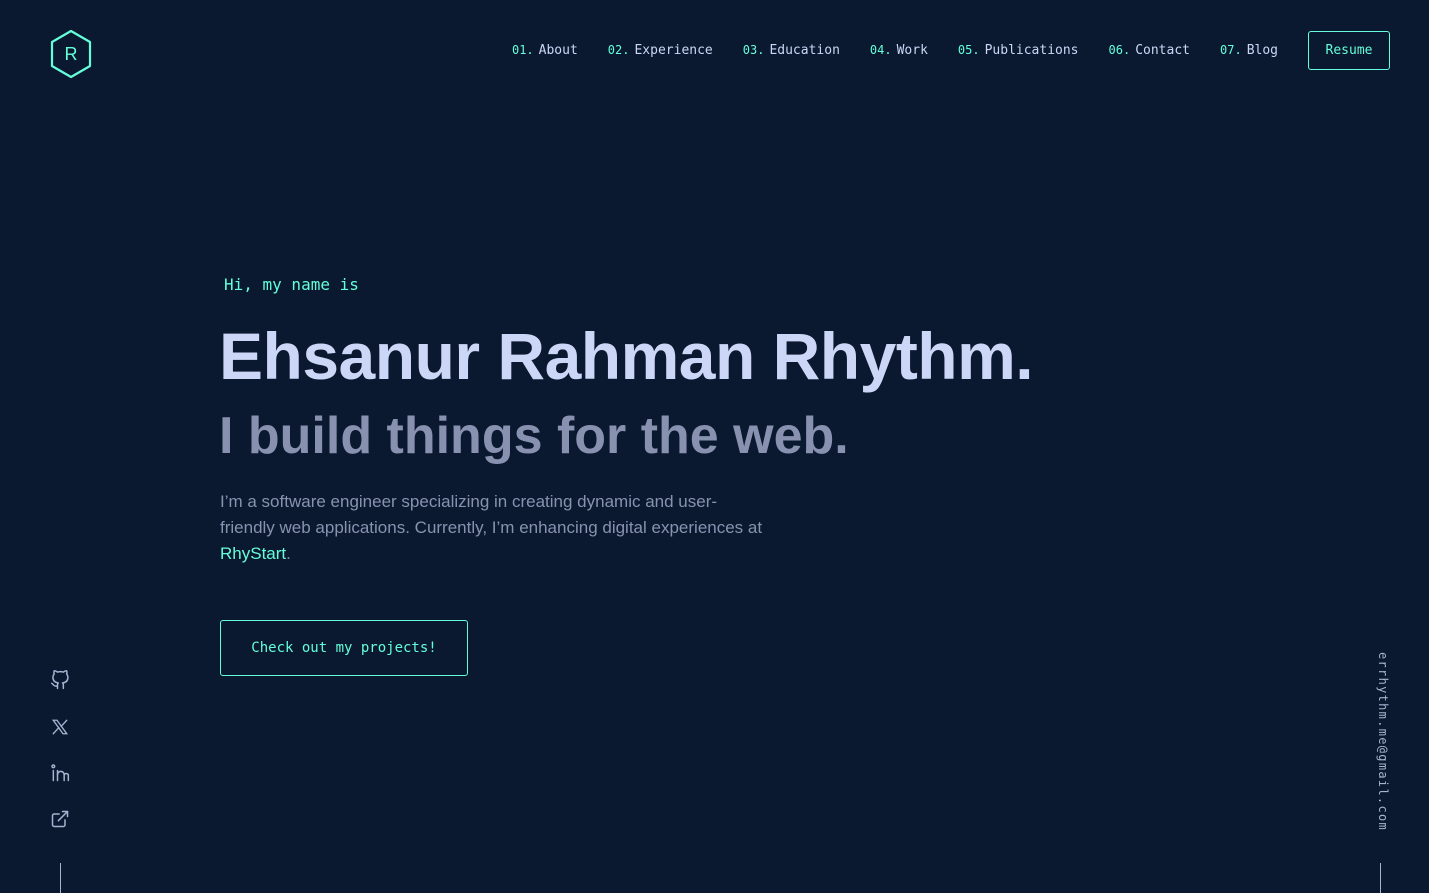 The height and width of the screenshot is (893, 1429). I want to click on external-link-icon, so click(60, 819).